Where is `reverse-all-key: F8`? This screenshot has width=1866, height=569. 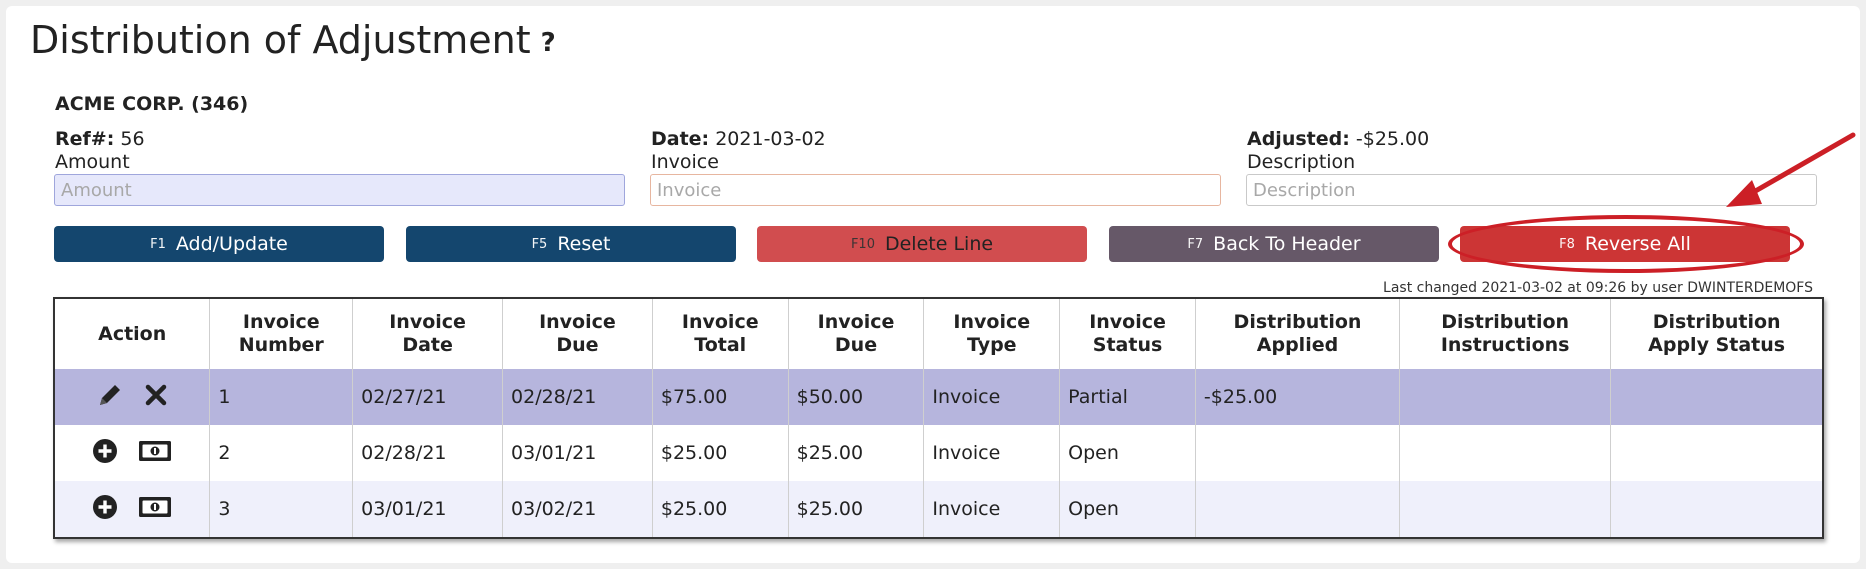
reverse-all-key: F8 is located at coordinates (1567, 244).